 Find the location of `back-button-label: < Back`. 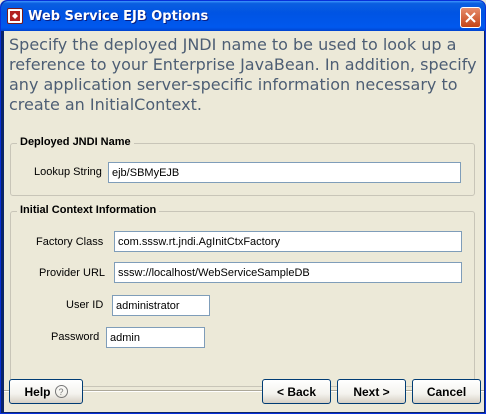

back-button-label: < Back is located at coordinates (296, 391).